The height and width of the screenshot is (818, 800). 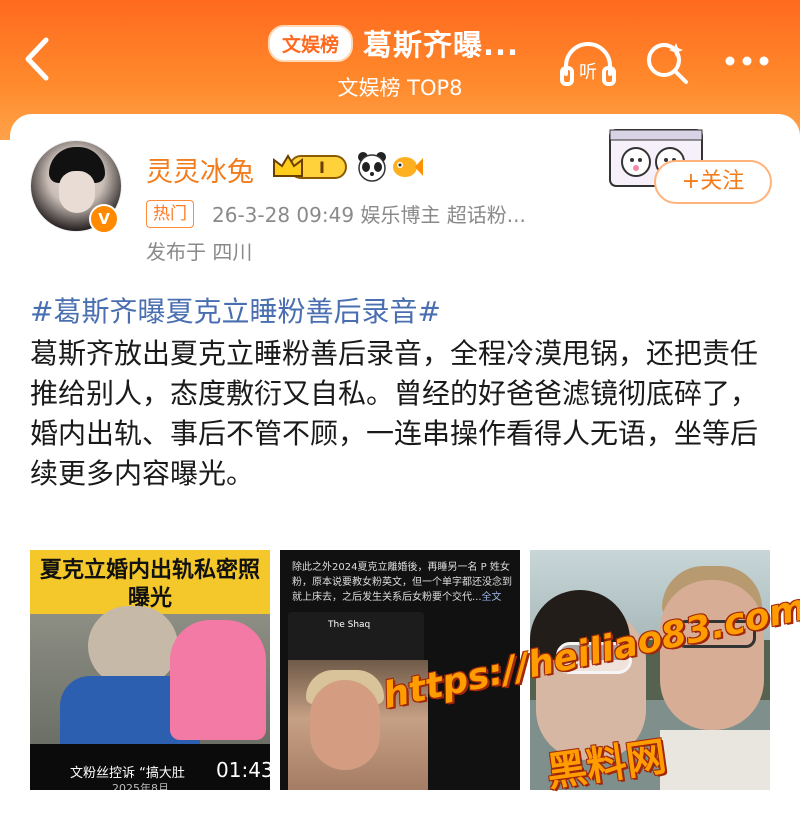 What do you see at coordinates (322, 167) in the screenshot?
I see `level-badge-text: I` at bounding box center [322, 167].